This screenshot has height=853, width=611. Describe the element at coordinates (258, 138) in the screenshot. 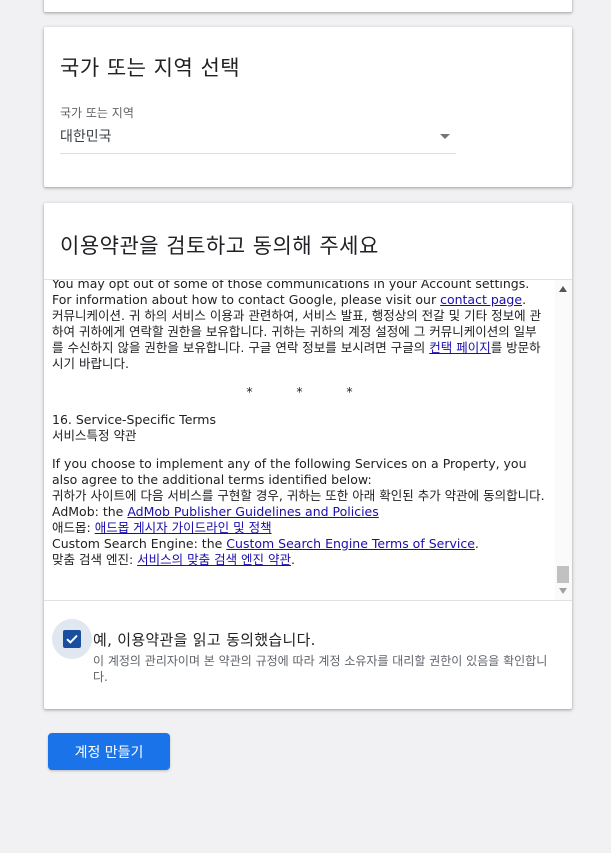

I see `country-select: 대한민국` at that location.